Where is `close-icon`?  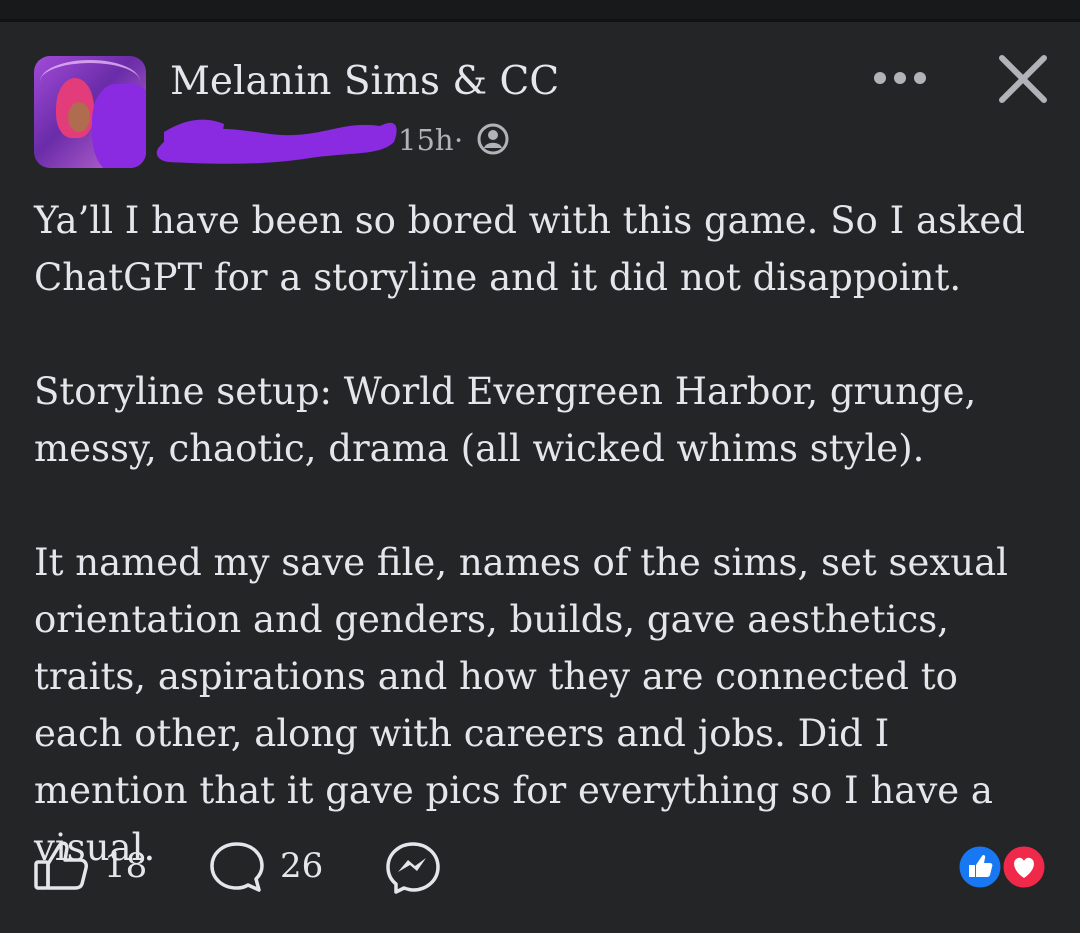 close-icon is located at coordinates (1023, 79).